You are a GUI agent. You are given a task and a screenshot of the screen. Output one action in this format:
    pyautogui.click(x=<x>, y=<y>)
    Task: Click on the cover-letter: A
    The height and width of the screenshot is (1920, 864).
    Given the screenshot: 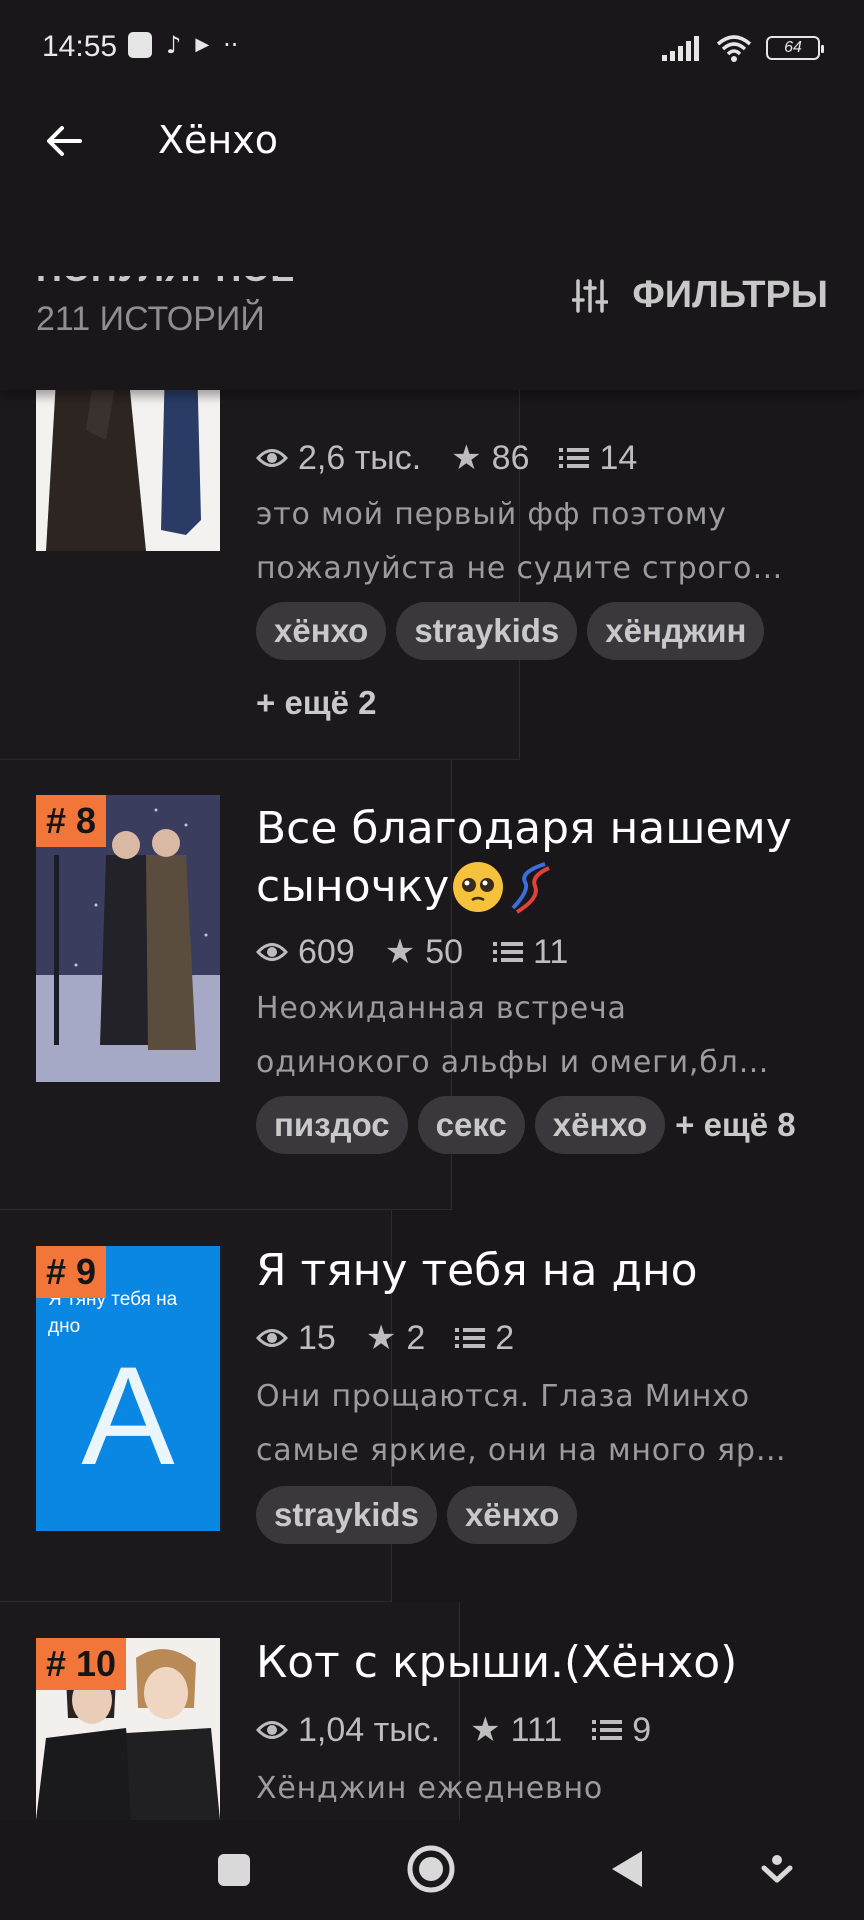 What is the action you would take?
    pyautogui.click(x=128, y=1415)
    